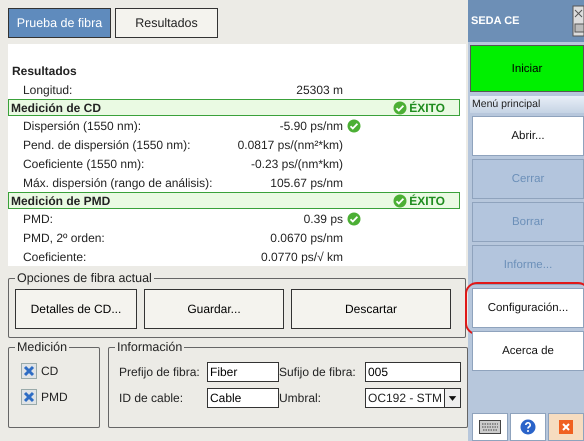 The width and height of the screenshot is (584, 441). Describe the element at coordinates (527, 68) in the screenshot. I see `start-button: Iniciar` at that location.